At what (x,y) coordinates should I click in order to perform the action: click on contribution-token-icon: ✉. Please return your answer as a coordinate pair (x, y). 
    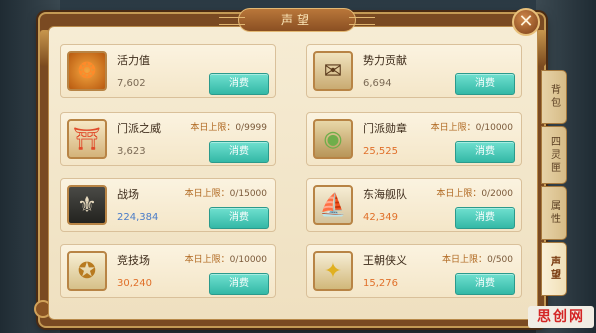
    Looking at the image, I should click on (333, 71).